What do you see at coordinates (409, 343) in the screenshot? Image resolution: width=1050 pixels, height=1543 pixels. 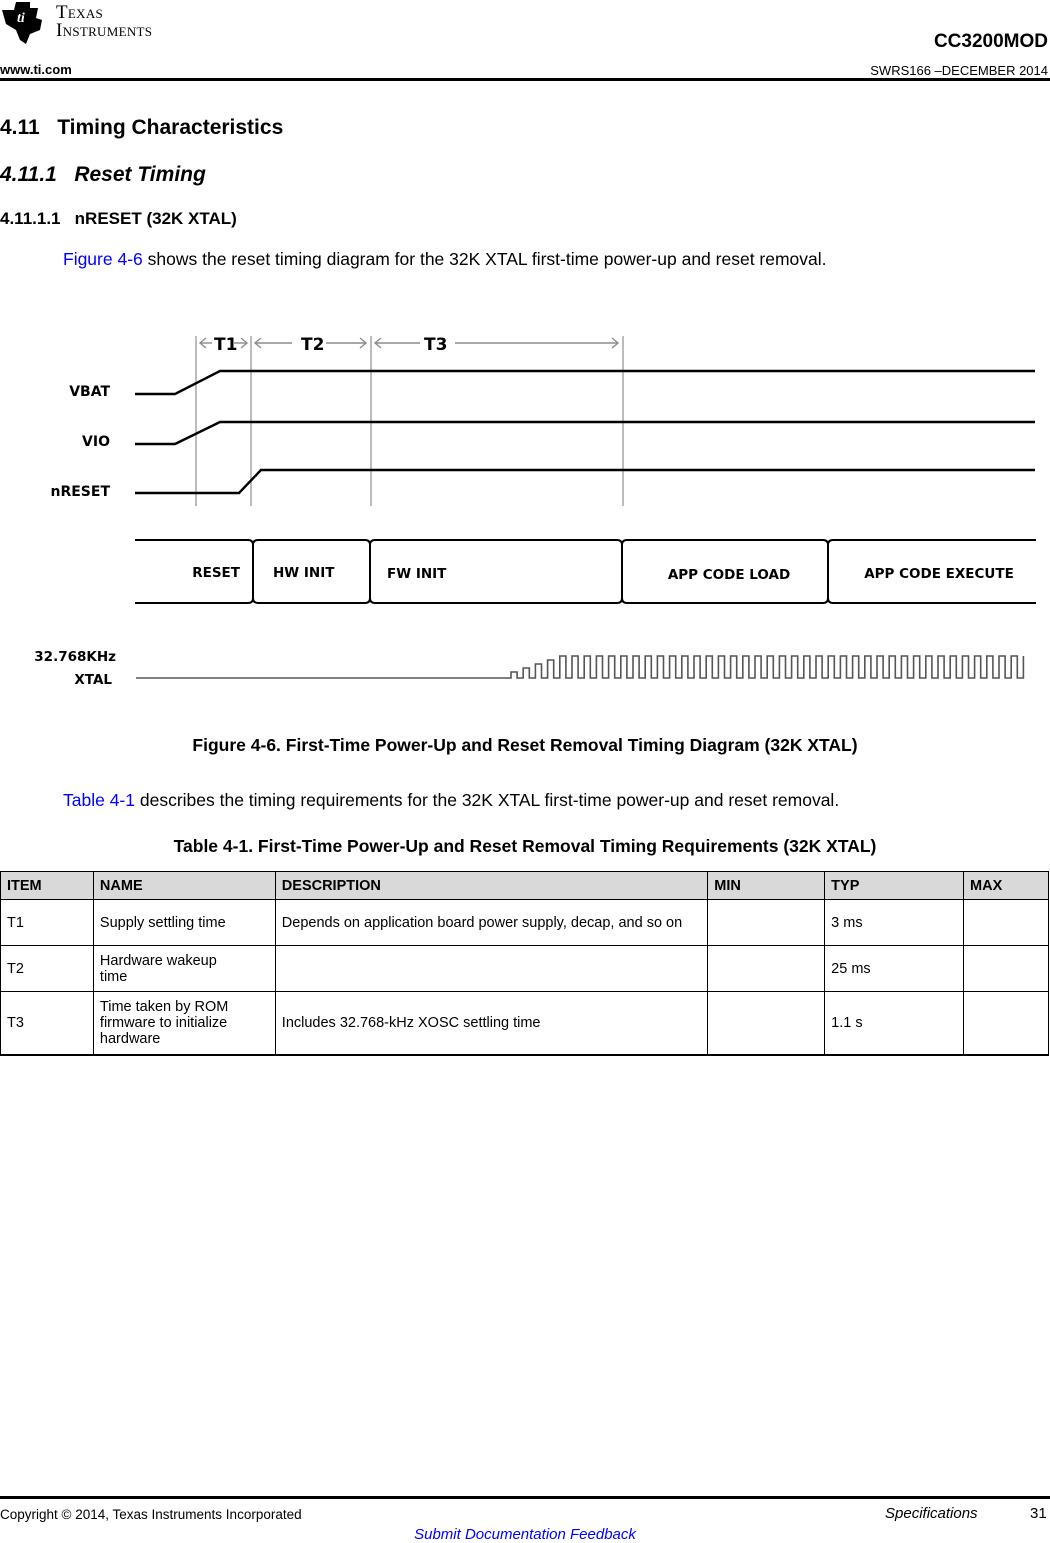 I see `interval-arrows` at bounding box center [409, 343].